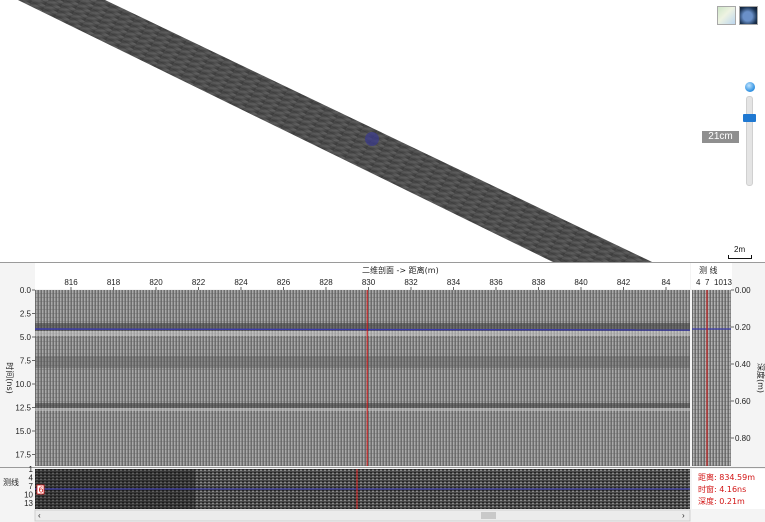 The width and height of the screenshot is (765, 522). Describe the element at coordinates (10, 377) in the screenshot. I see `time-axis-label: 时间(ns)` at that location.